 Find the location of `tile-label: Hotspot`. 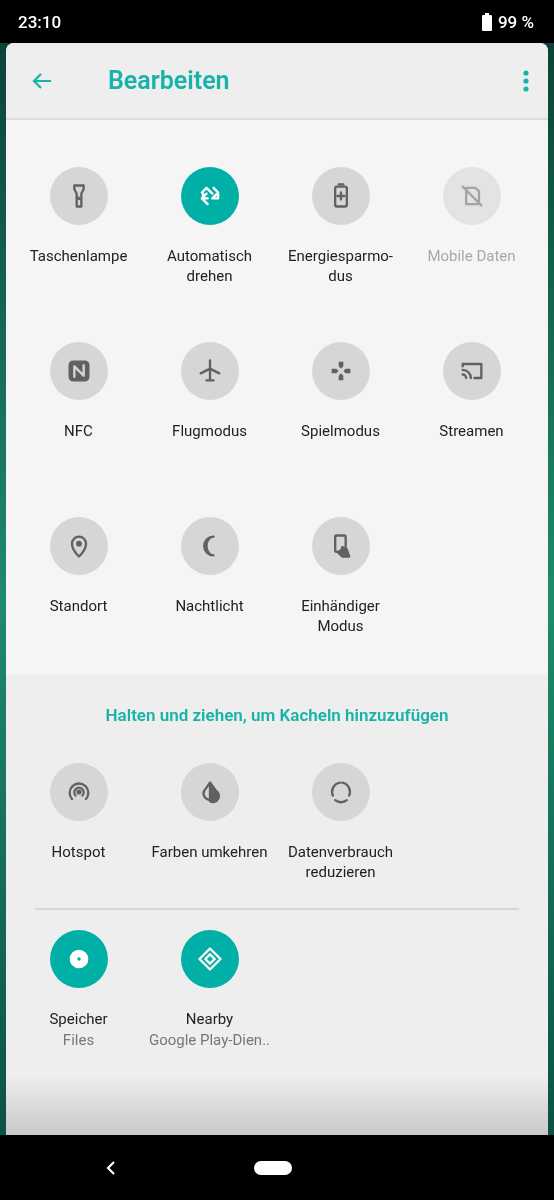

tile-label: Hotspot is located at coordinates (78, 852).